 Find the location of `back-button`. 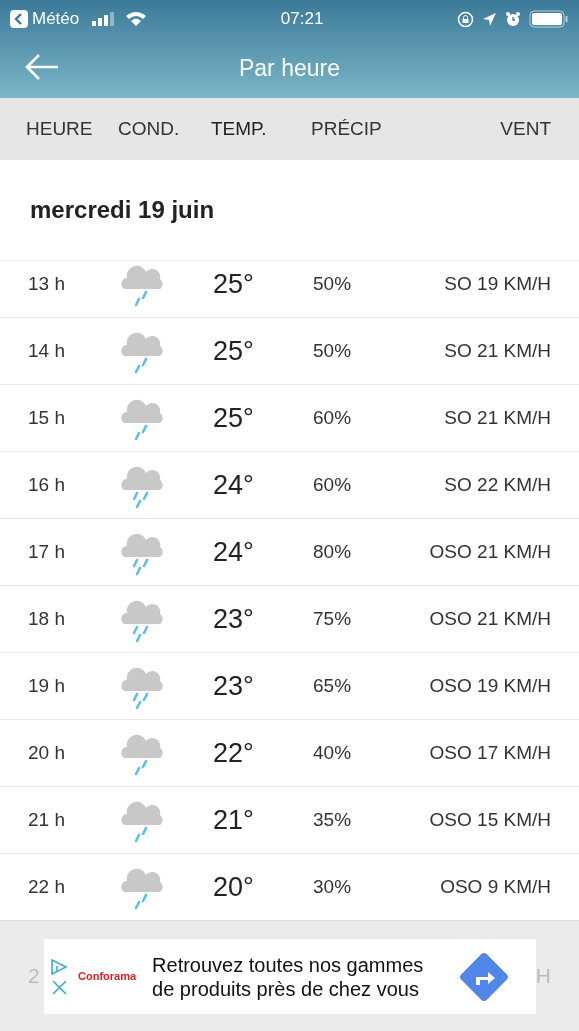

back-button is located at coordinates (42, 67).